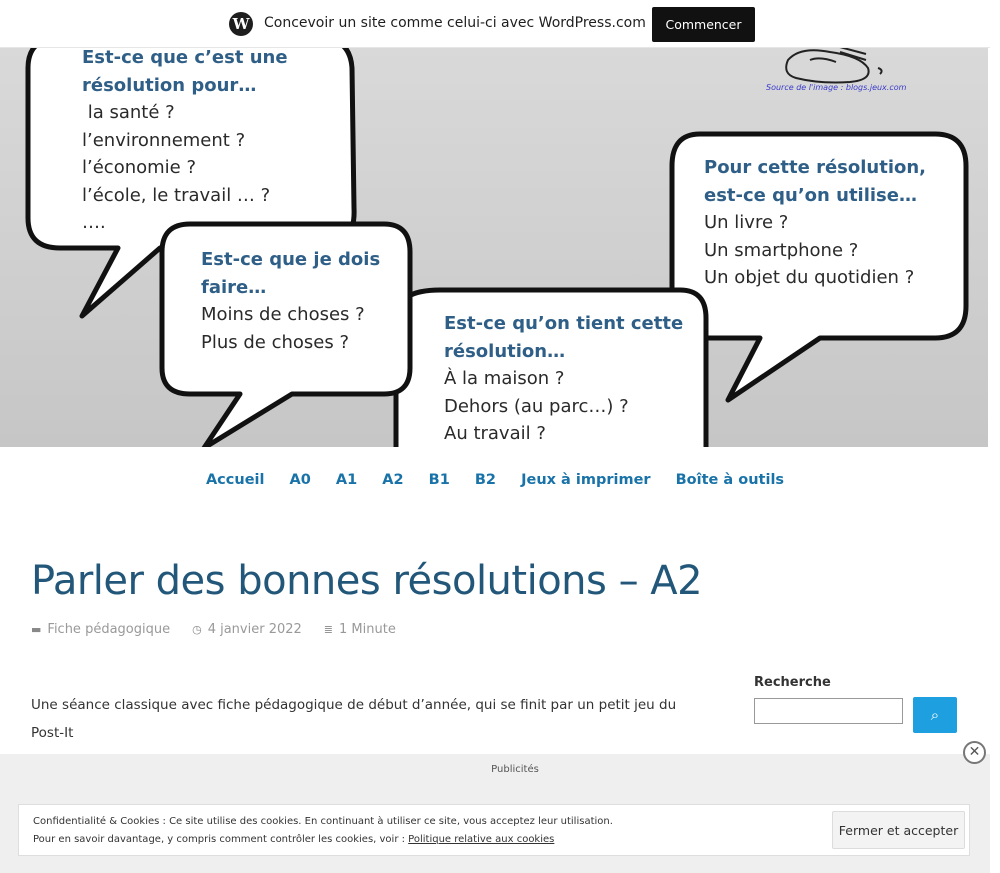  What do you see at coordinates (515, 769) in the screenshot?
I see `ads-label: Publicités` at bounding box center [515, 769].